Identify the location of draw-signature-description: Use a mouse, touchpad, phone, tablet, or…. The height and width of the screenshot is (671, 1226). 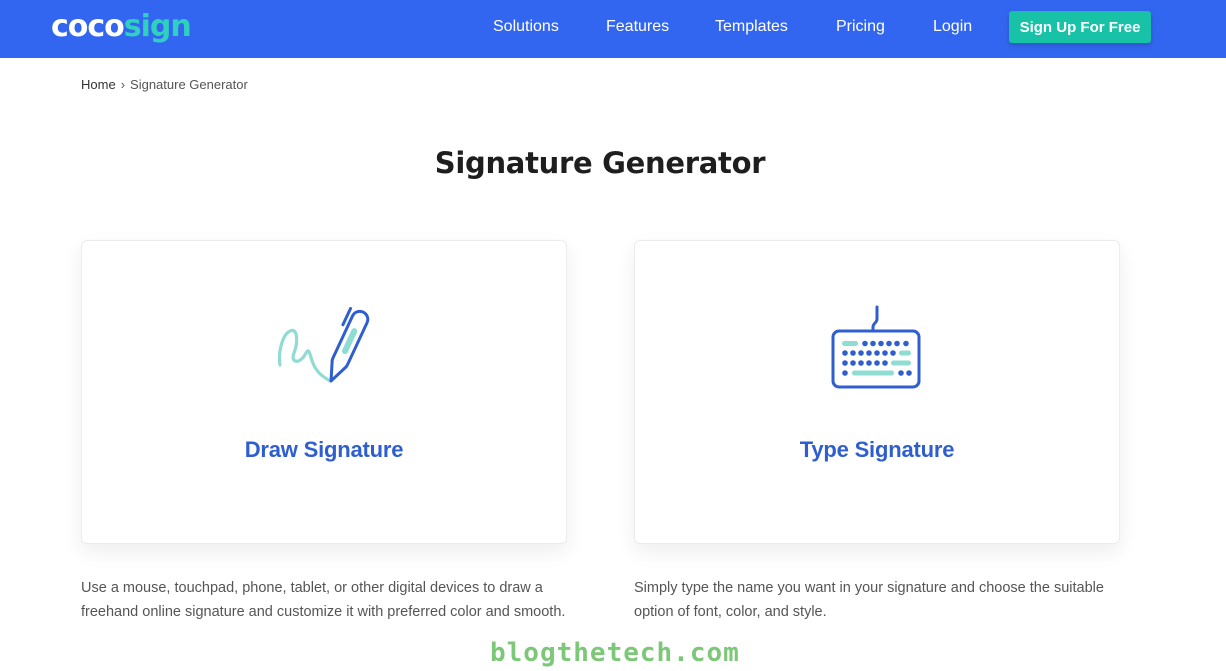
(323, 600).